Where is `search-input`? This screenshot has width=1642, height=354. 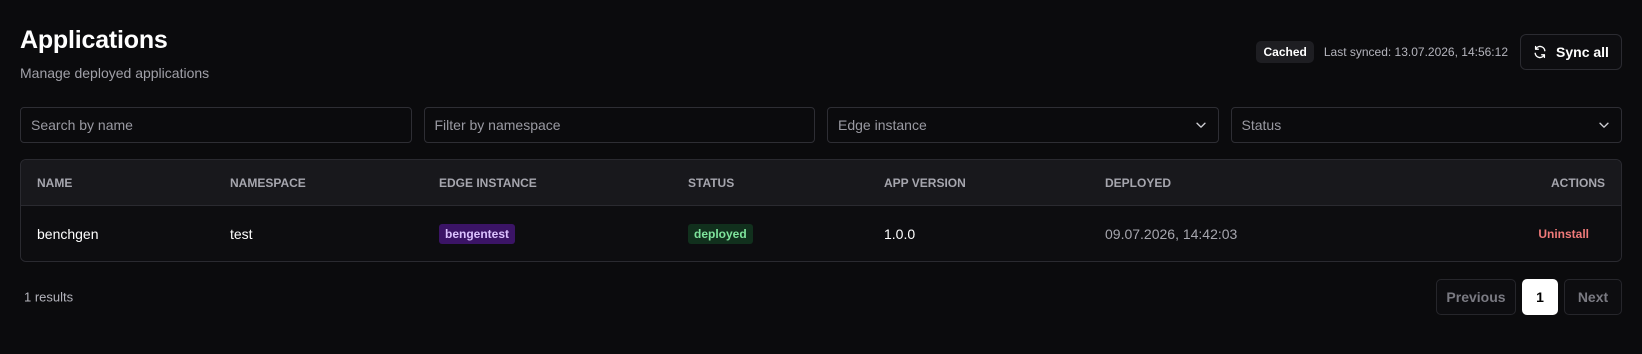 search-input is located at coordinates (216, 125).